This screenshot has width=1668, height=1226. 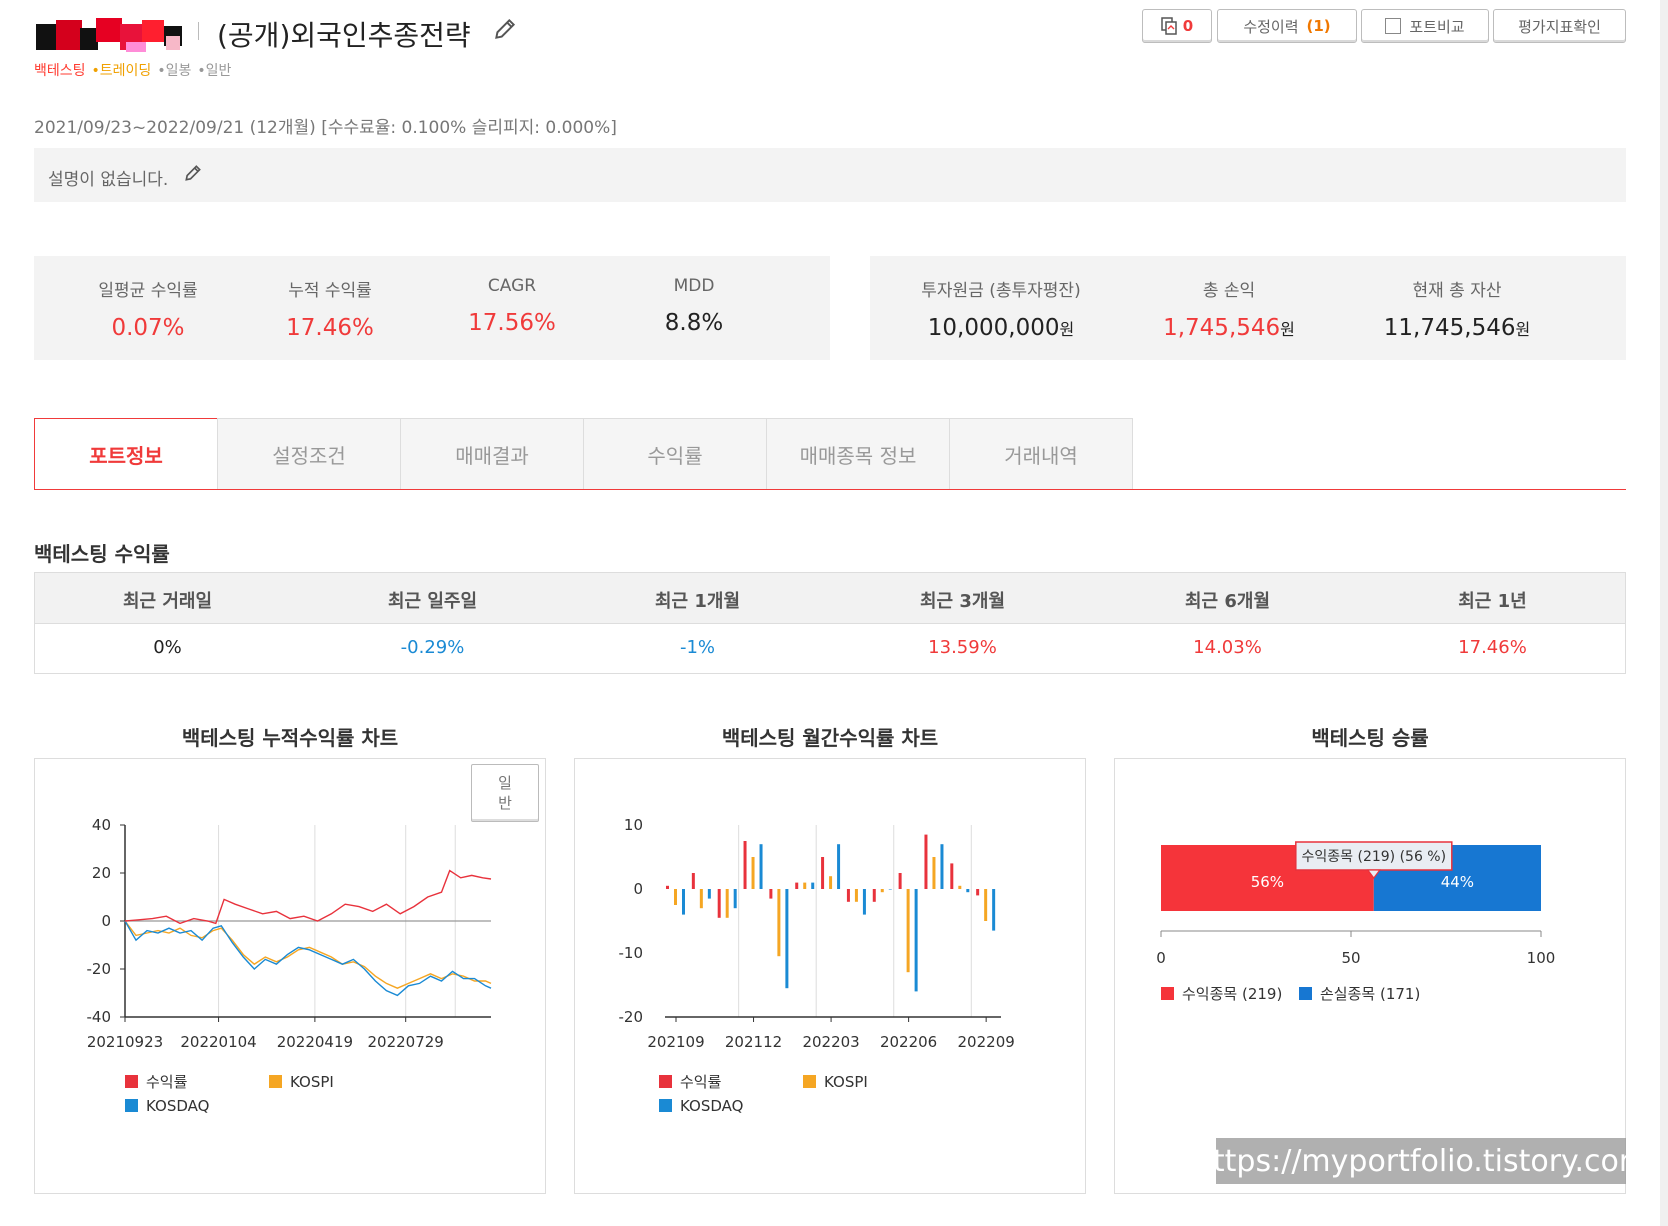 What do you see at coordinates (198, 31) in the screenshot?
I see `header-divider` at bounding box center [198, 31].